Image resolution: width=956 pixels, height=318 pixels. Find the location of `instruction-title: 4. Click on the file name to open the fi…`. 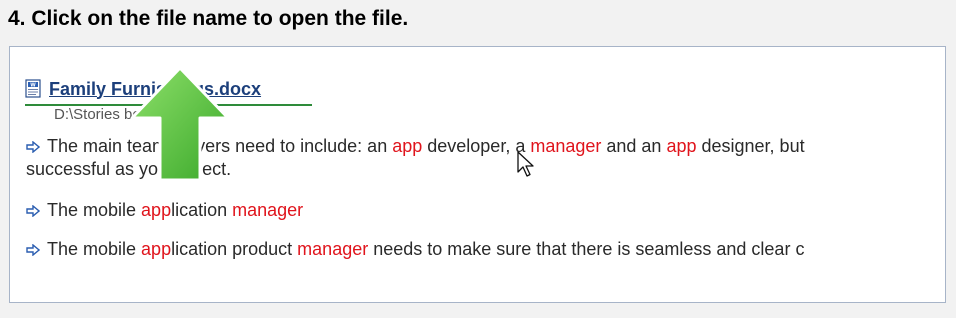

instruction-title: 4. Click on the file name to open the fi… is located at coordinates (208, 18).